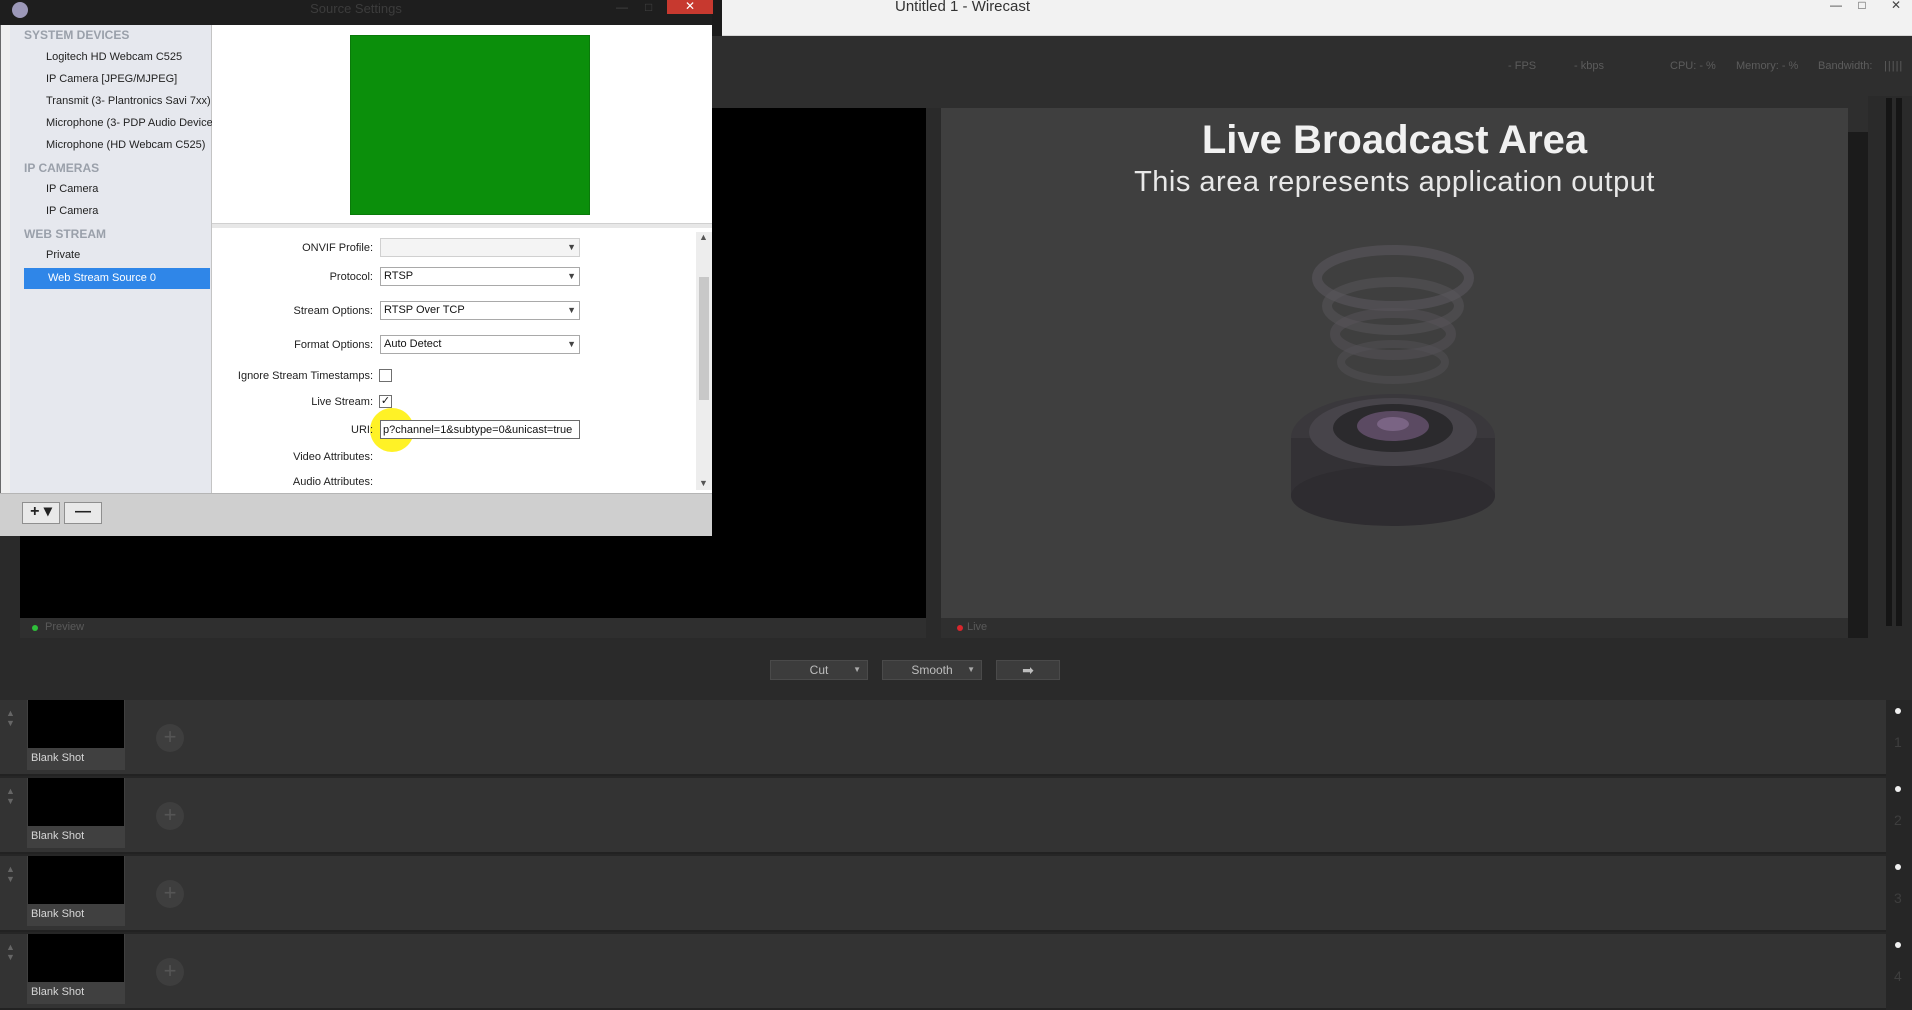 The width and height of the screenshot is (1912, 1010). I want to click on layer-number: 2, so click(1898, 820).